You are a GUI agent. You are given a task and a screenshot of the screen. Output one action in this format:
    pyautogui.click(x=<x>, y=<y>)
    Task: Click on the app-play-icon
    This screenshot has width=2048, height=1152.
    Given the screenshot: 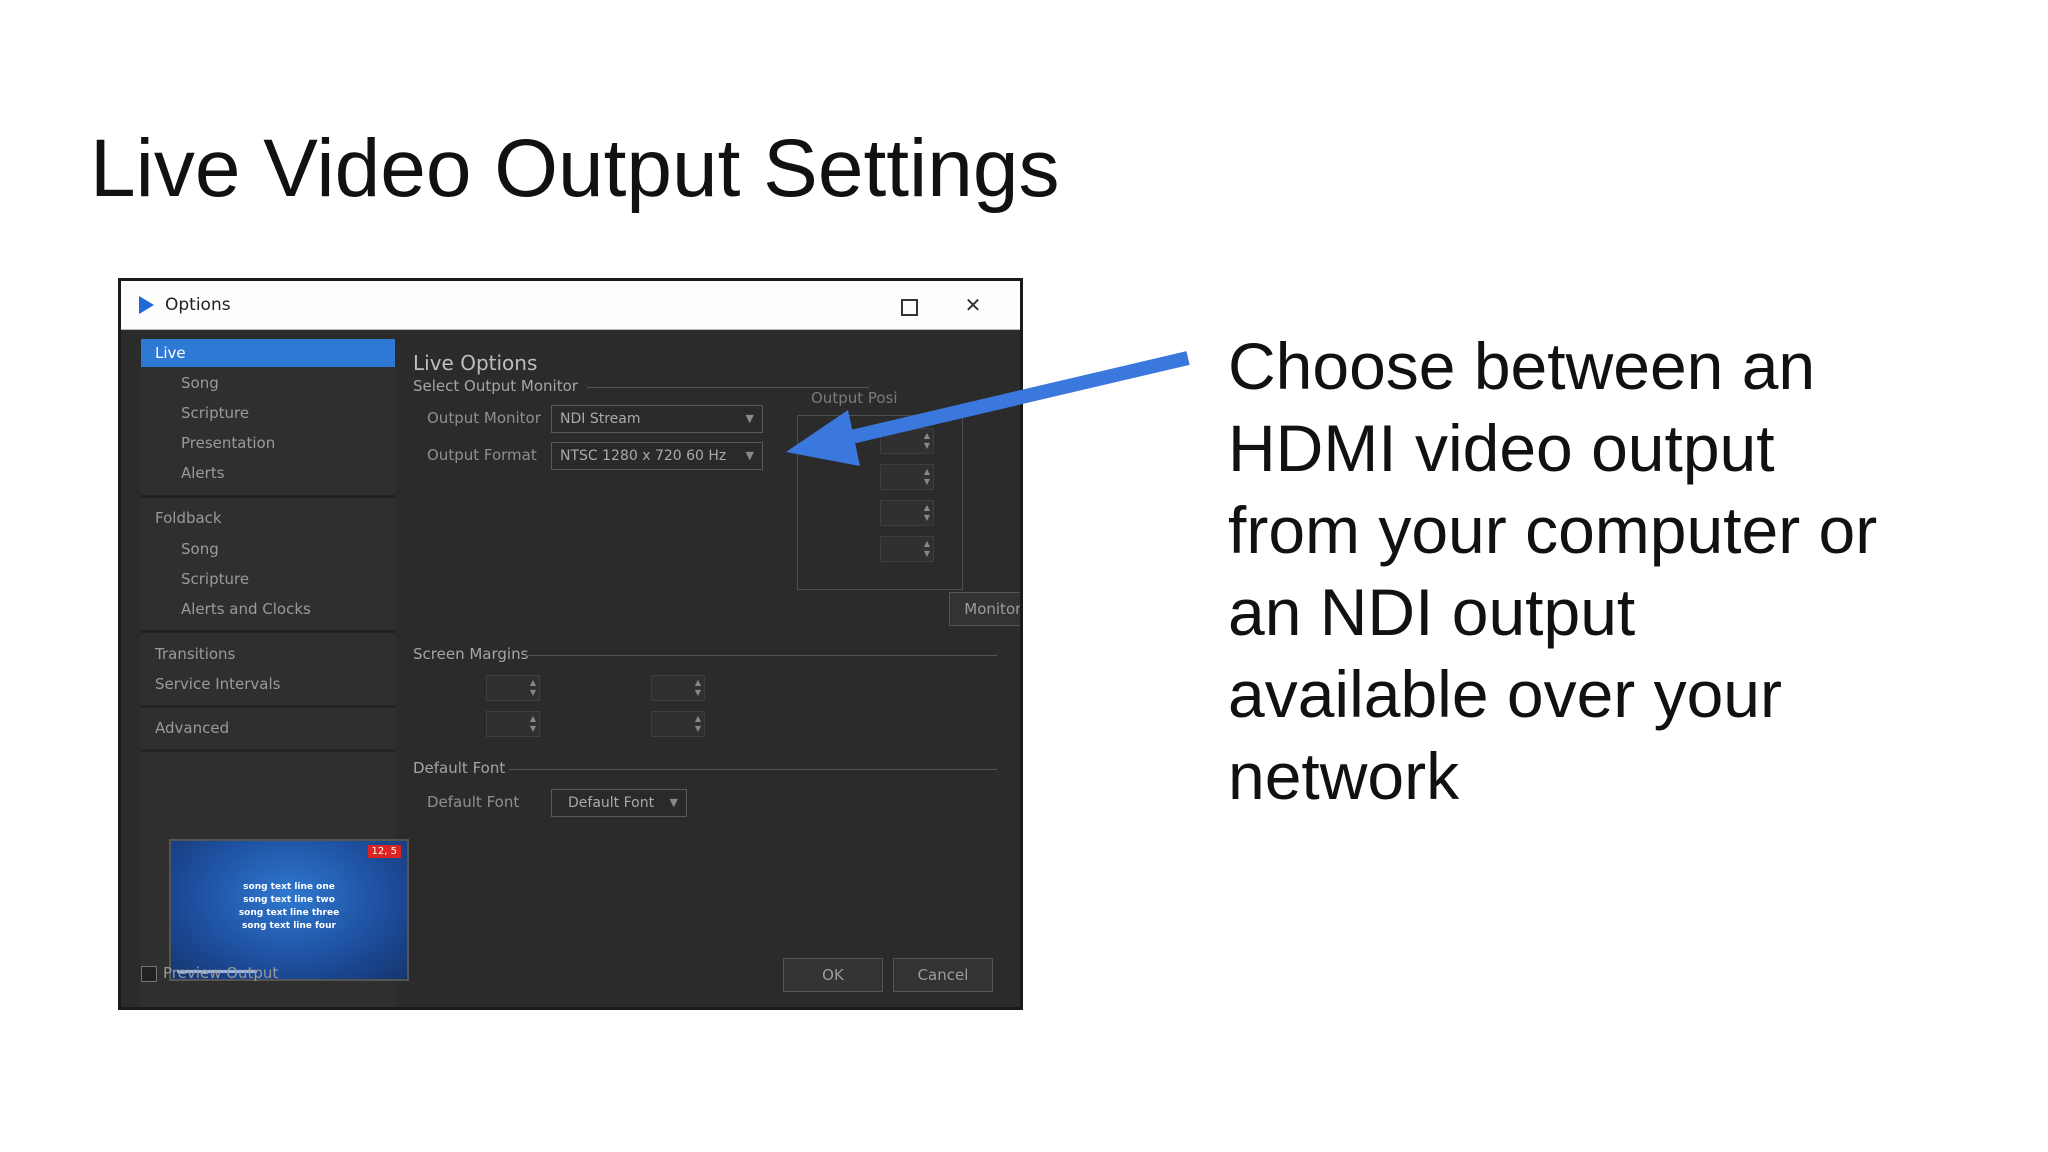 What is the action you would take?
    pyautogui.click(x=146, y=305)
    